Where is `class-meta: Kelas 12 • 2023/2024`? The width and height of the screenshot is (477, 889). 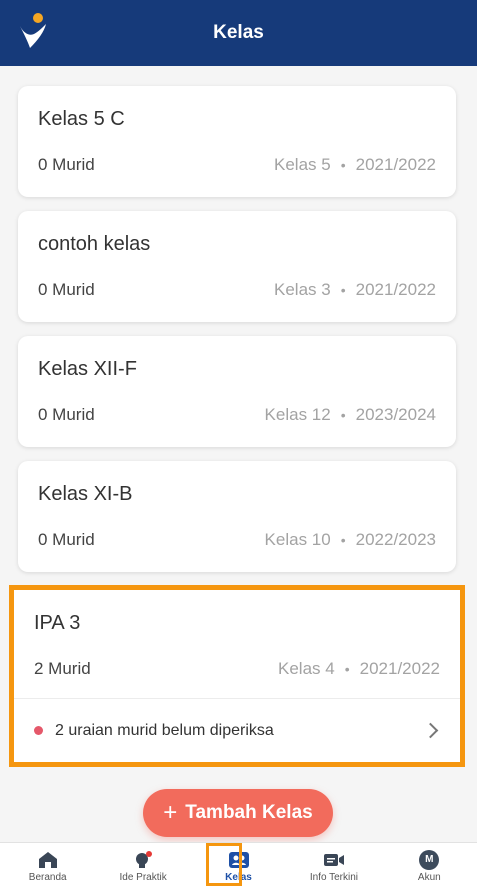
class-meta: Kelas 12 • 2023/2024 is located at coordinates (350, 415).